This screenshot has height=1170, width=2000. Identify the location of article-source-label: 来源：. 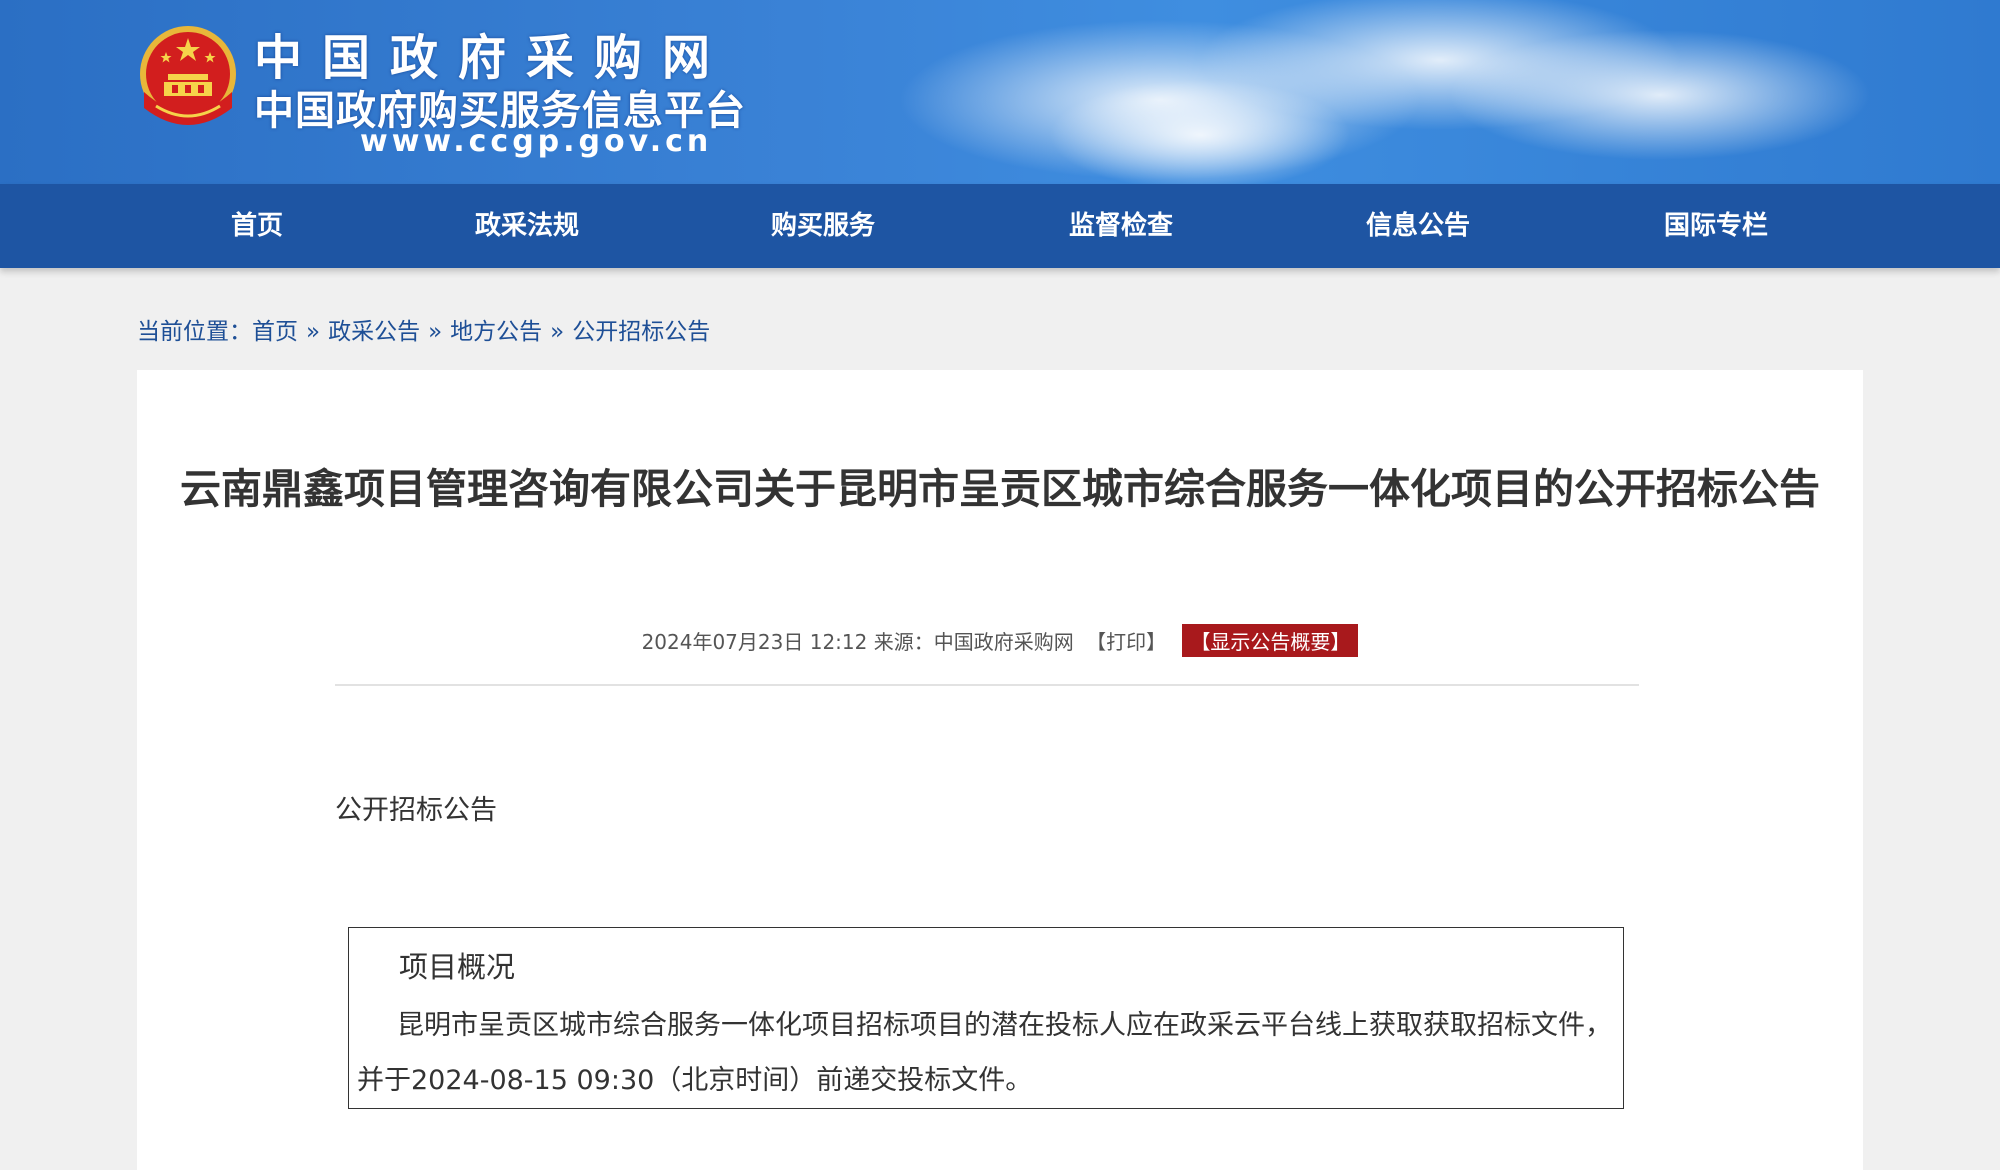
(903, 642).